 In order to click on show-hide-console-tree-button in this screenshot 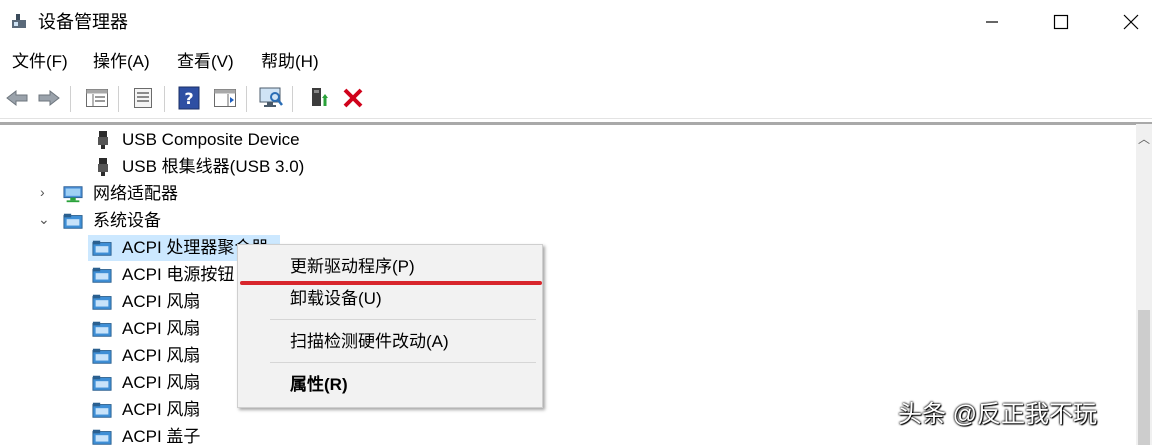, I will do `click(97, 98)`.